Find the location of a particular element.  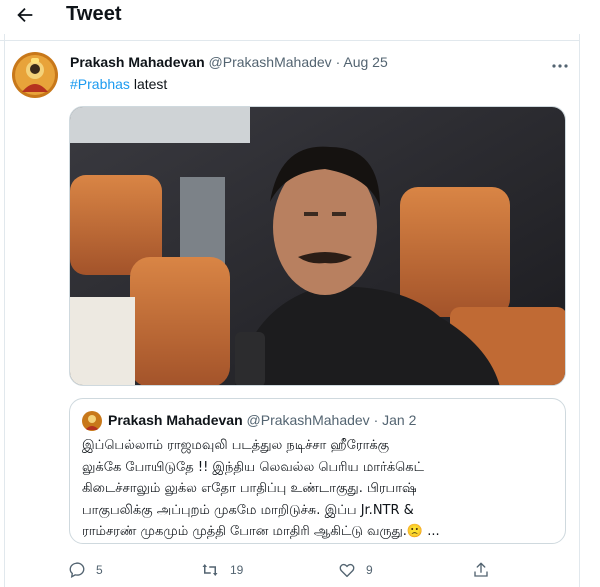

header-divider is located at coordinates (290, 40).